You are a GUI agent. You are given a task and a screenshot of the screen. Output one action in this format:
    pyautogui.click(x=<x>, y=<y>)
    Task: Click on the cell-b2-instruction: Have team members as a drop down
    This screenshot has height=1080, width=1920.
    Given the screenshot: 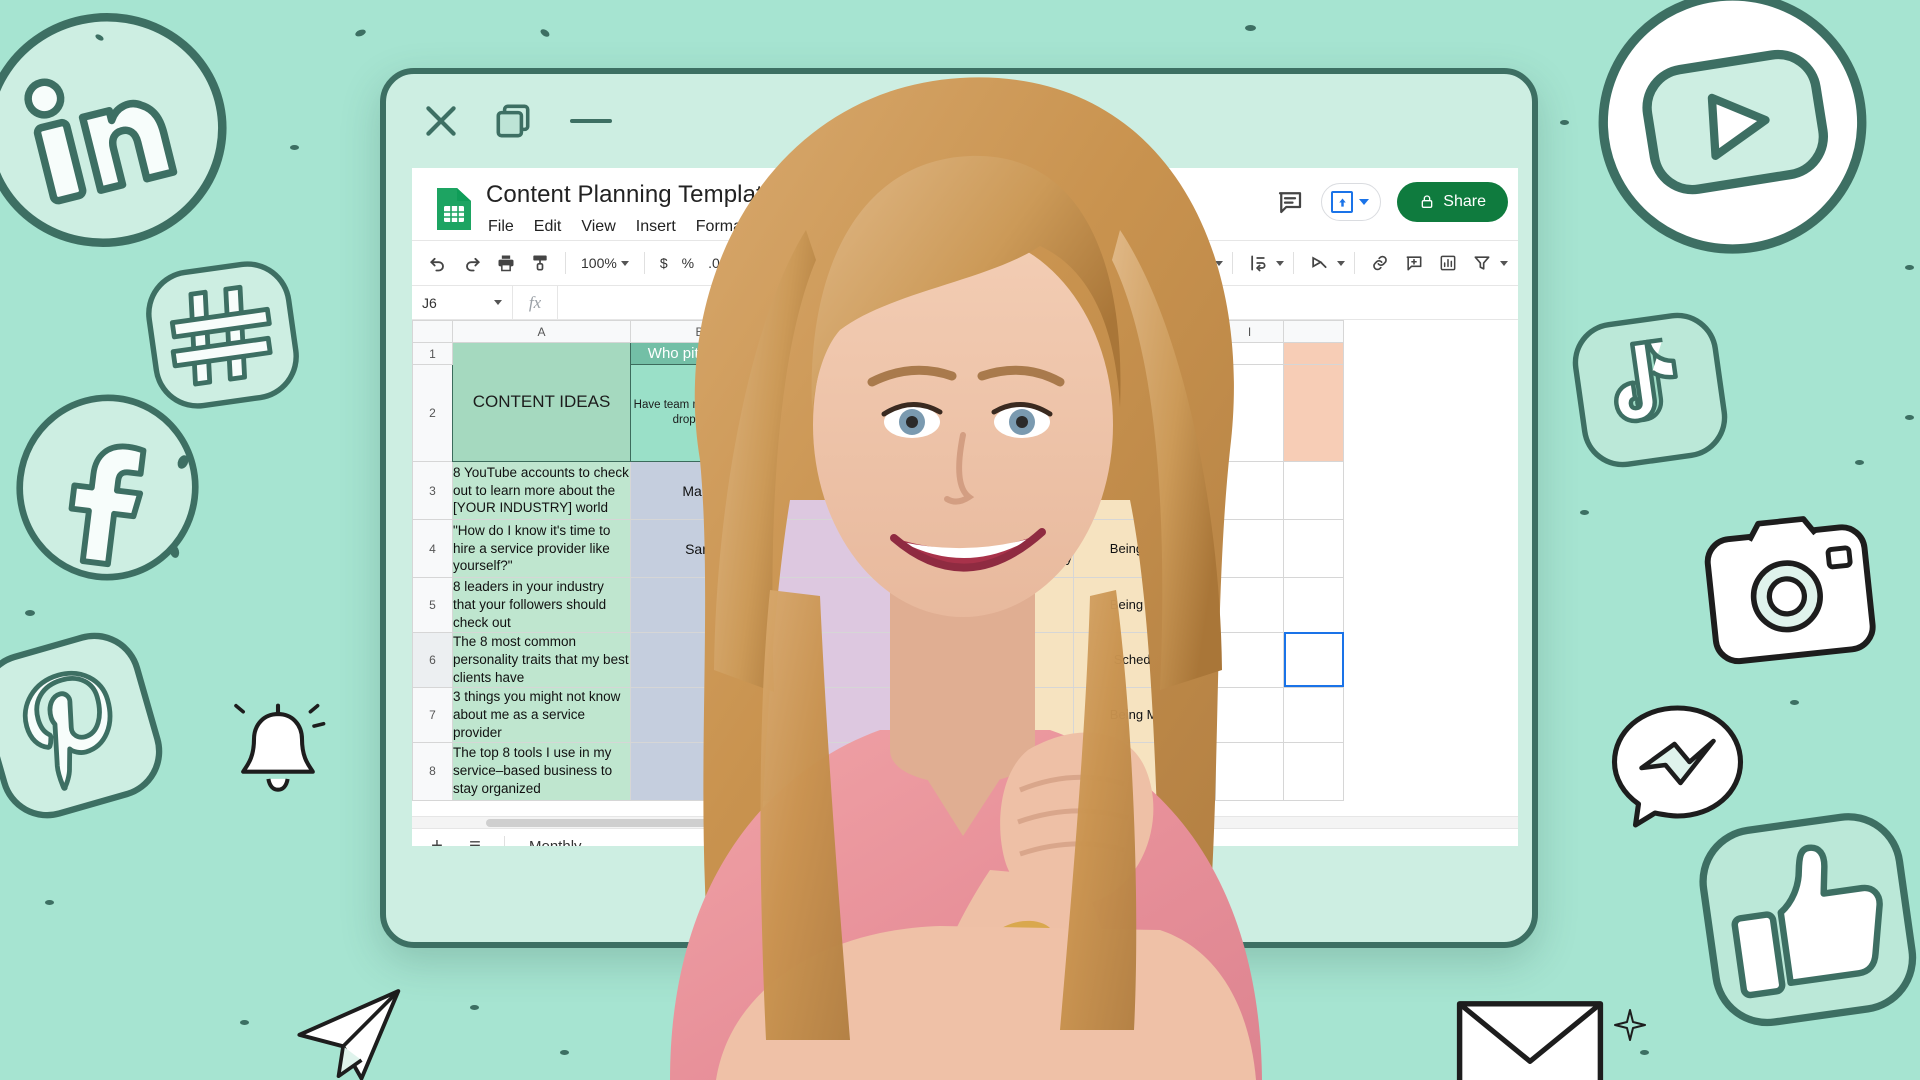 What is the action you would take?
    pyautogui.click(x=699, y=413)
    